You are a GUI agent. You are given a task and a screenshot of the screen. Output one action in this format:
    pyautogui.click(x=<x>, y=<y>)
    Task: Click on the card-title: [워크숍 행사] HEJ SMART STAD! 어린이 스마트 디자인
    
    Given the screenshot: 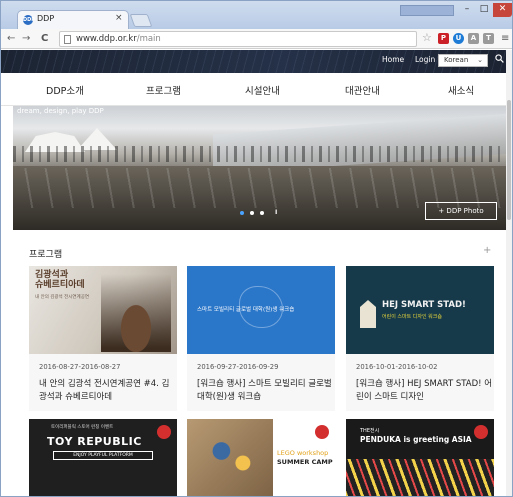 What is the action you would take?
    pyautogui.click(x=425, y=391)
    